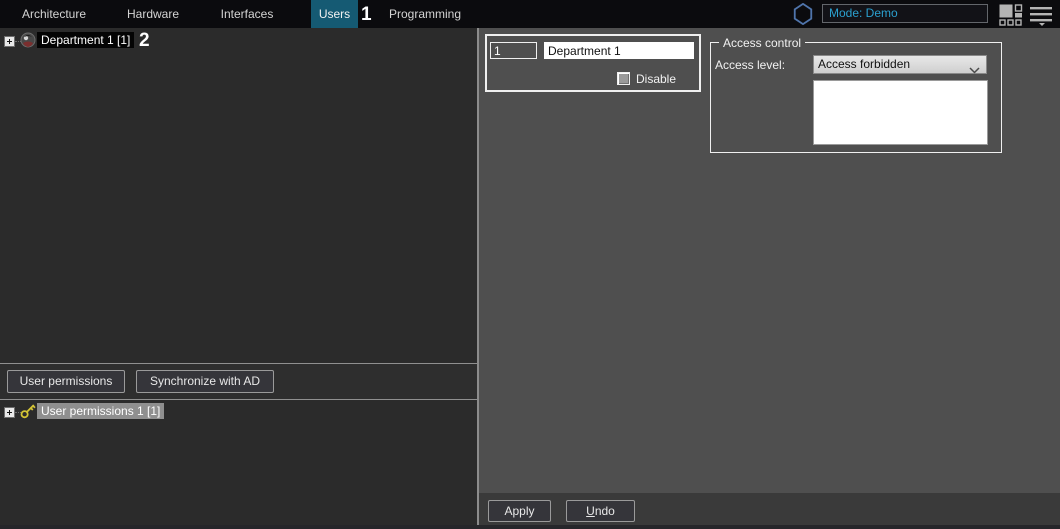  I want to click on tab-architecture: Architecture, so click(54, 14).